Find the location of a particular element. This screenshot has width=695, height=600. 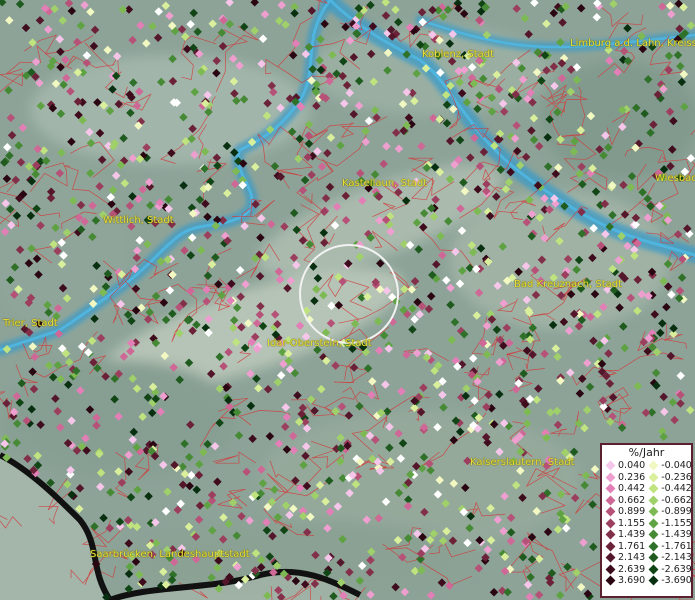

legend-row: 2.143 -2.143 is located at coordinates (647, 558).